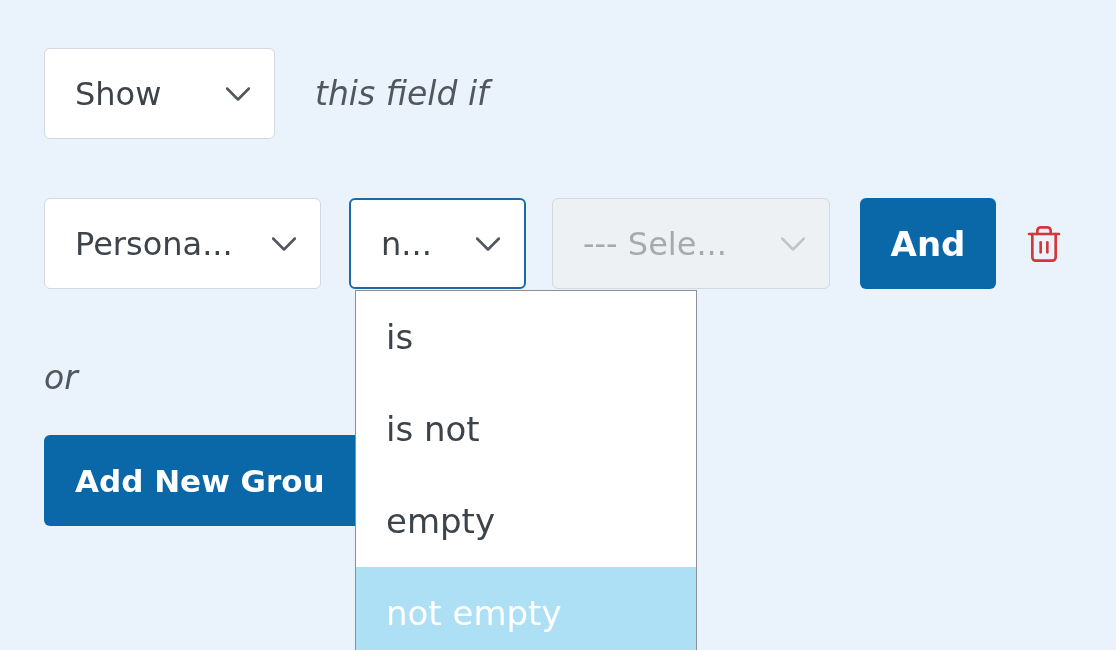 The image size is (1116, 650). What do you see at coordinates (61, 377) in the screenshot?
I see `or-label: or` at bounding box center [61, 377].